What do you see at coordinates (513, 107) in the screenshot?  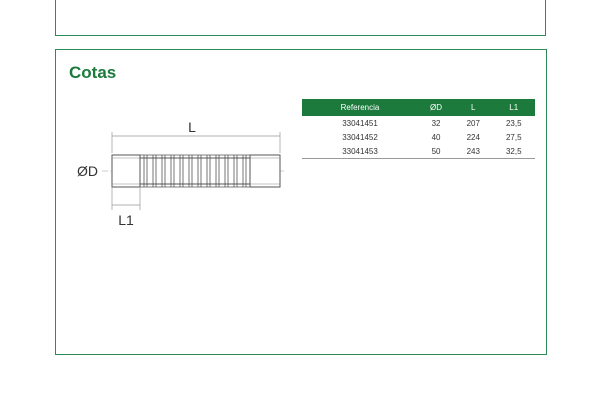 I see `header-l1: L1` at bounding box center [513, 107].